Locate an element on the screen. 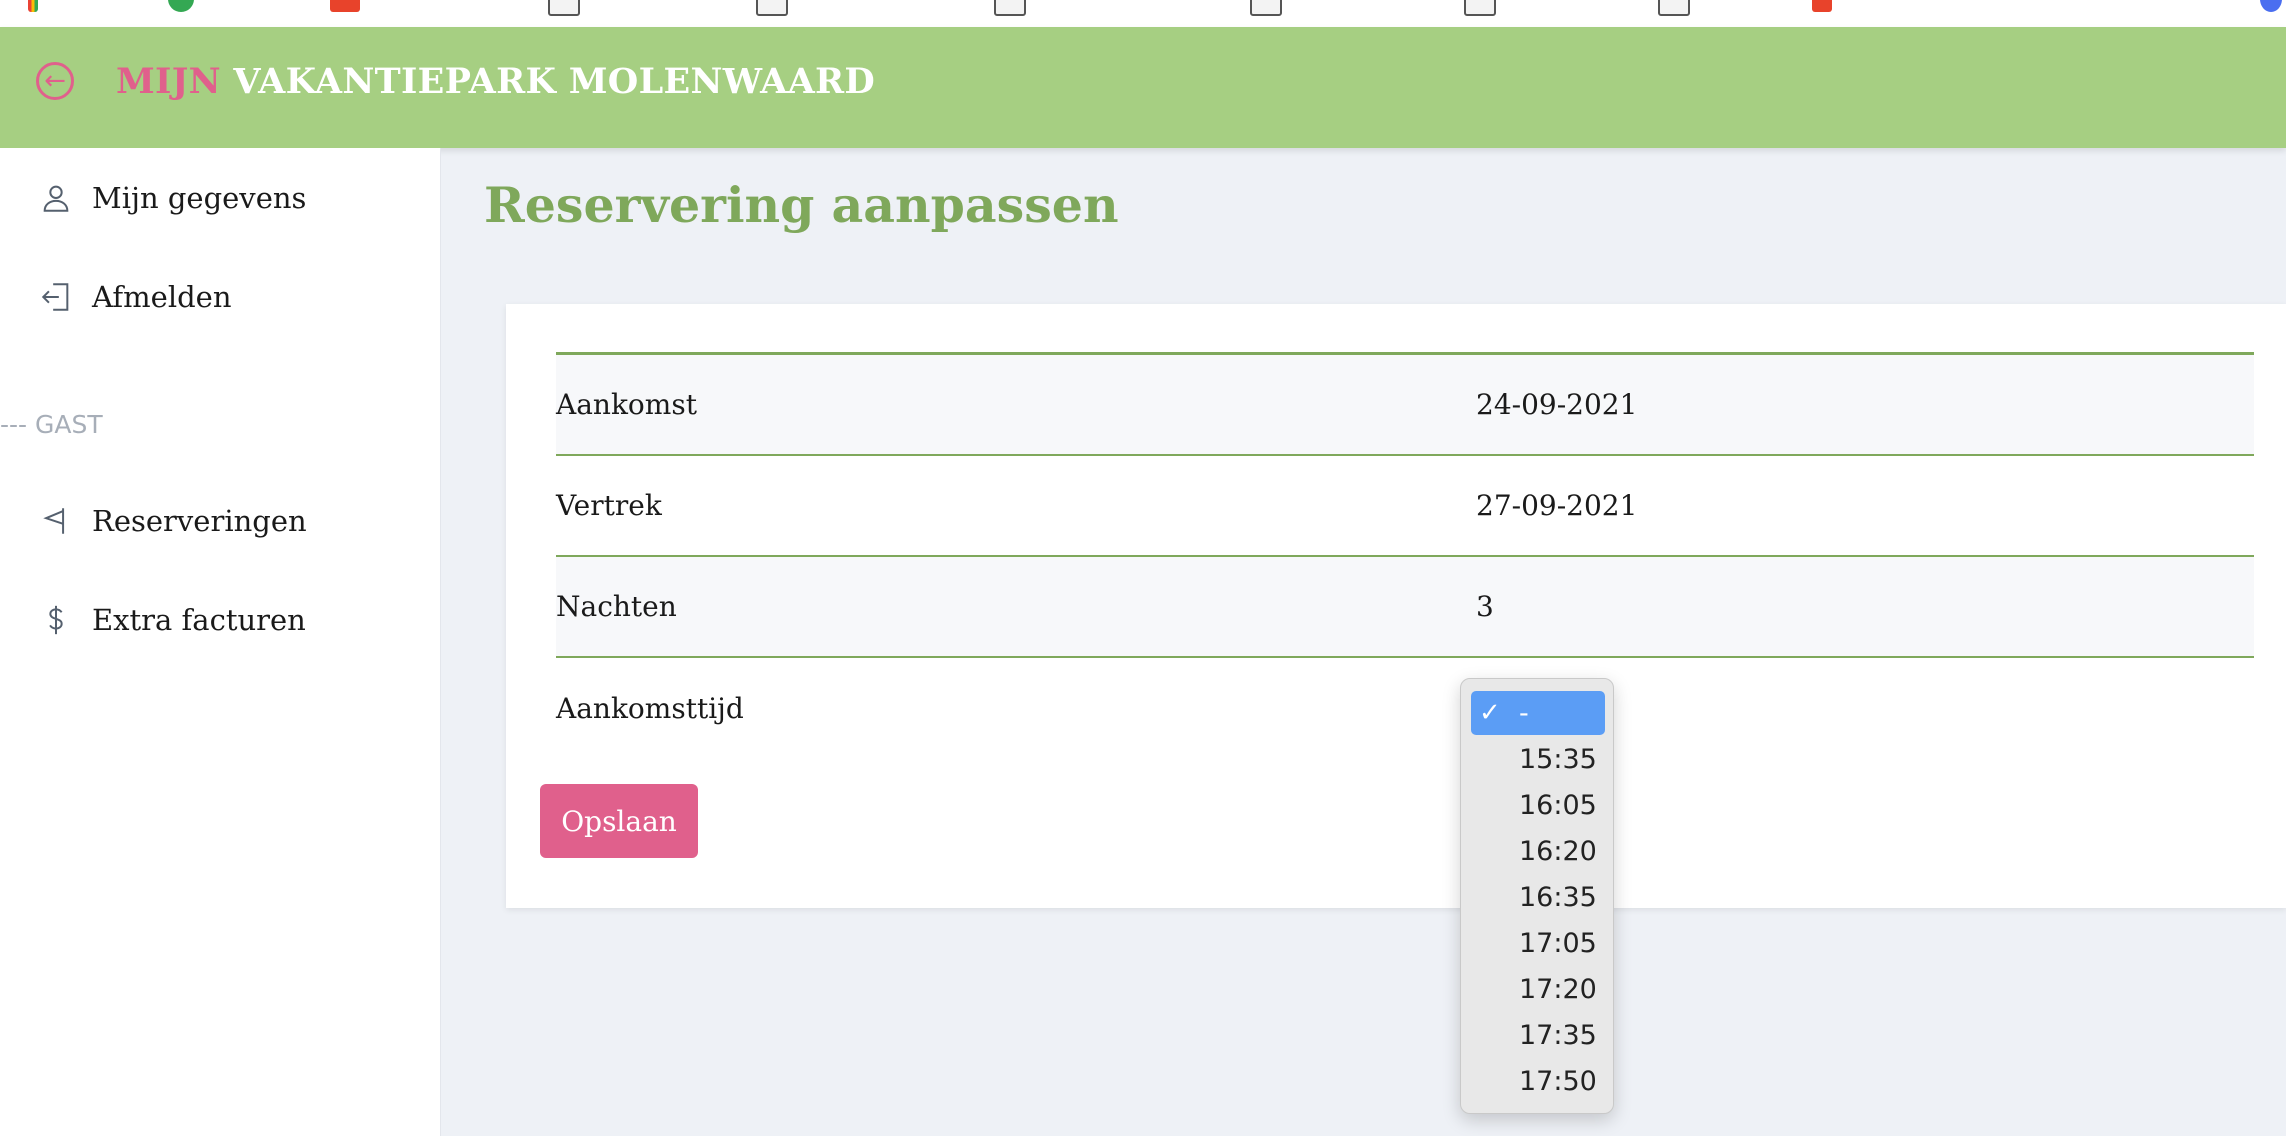  save-button: Opslaan is located at coordinates (619, 821).